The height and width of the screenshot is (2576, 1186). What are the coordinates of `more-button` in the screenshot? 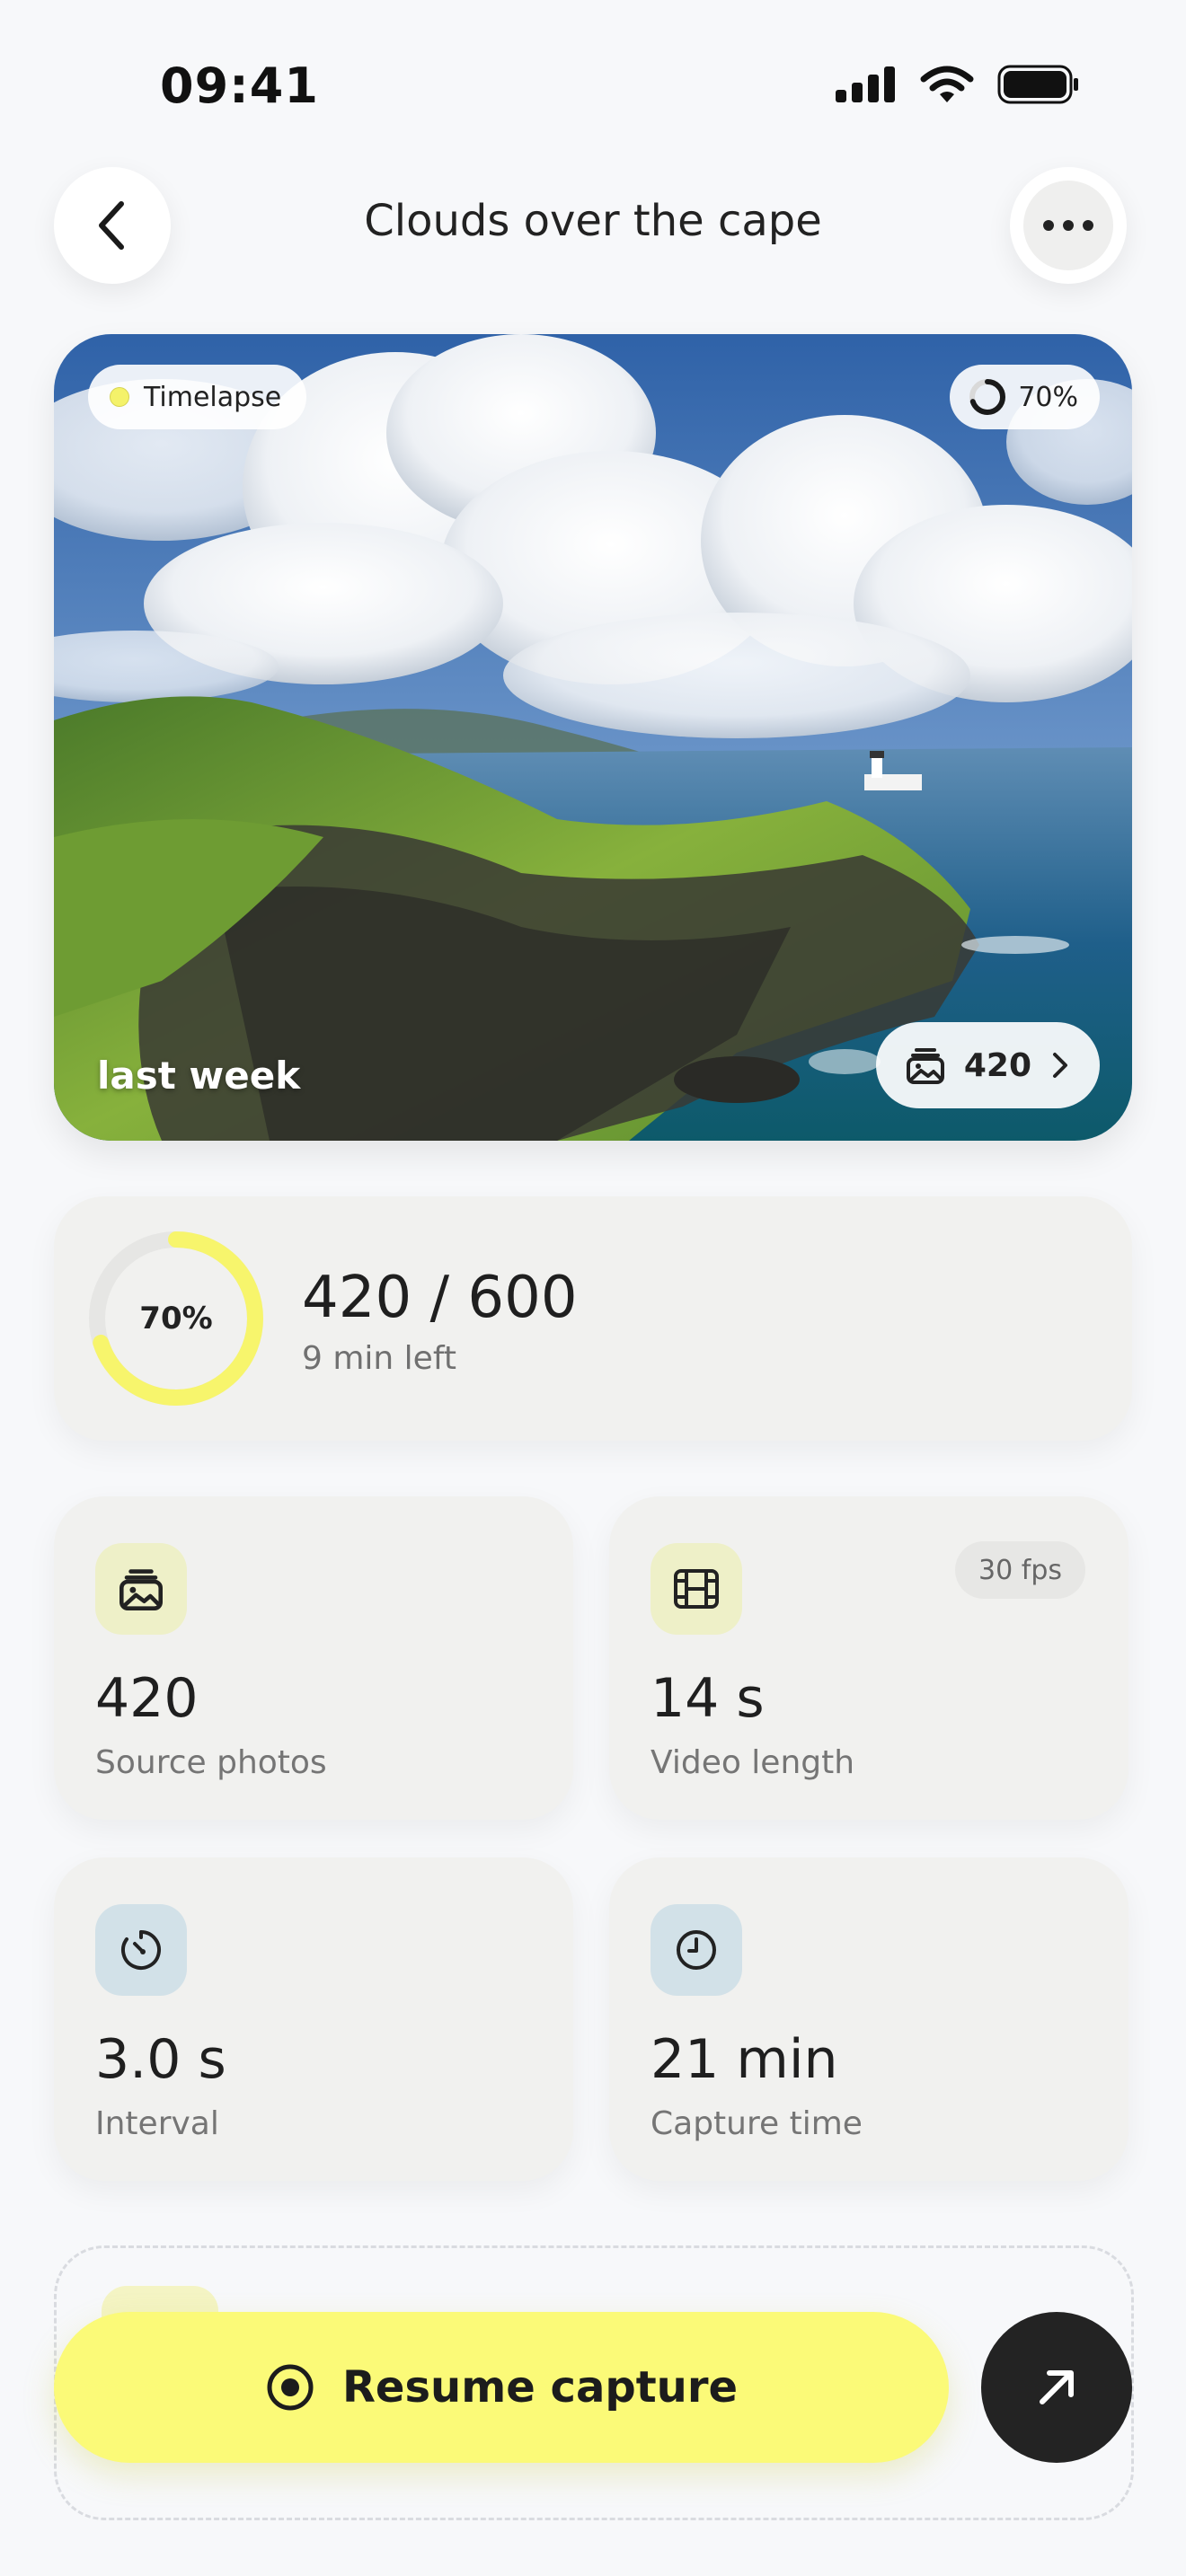 It's located at (1068, 225).